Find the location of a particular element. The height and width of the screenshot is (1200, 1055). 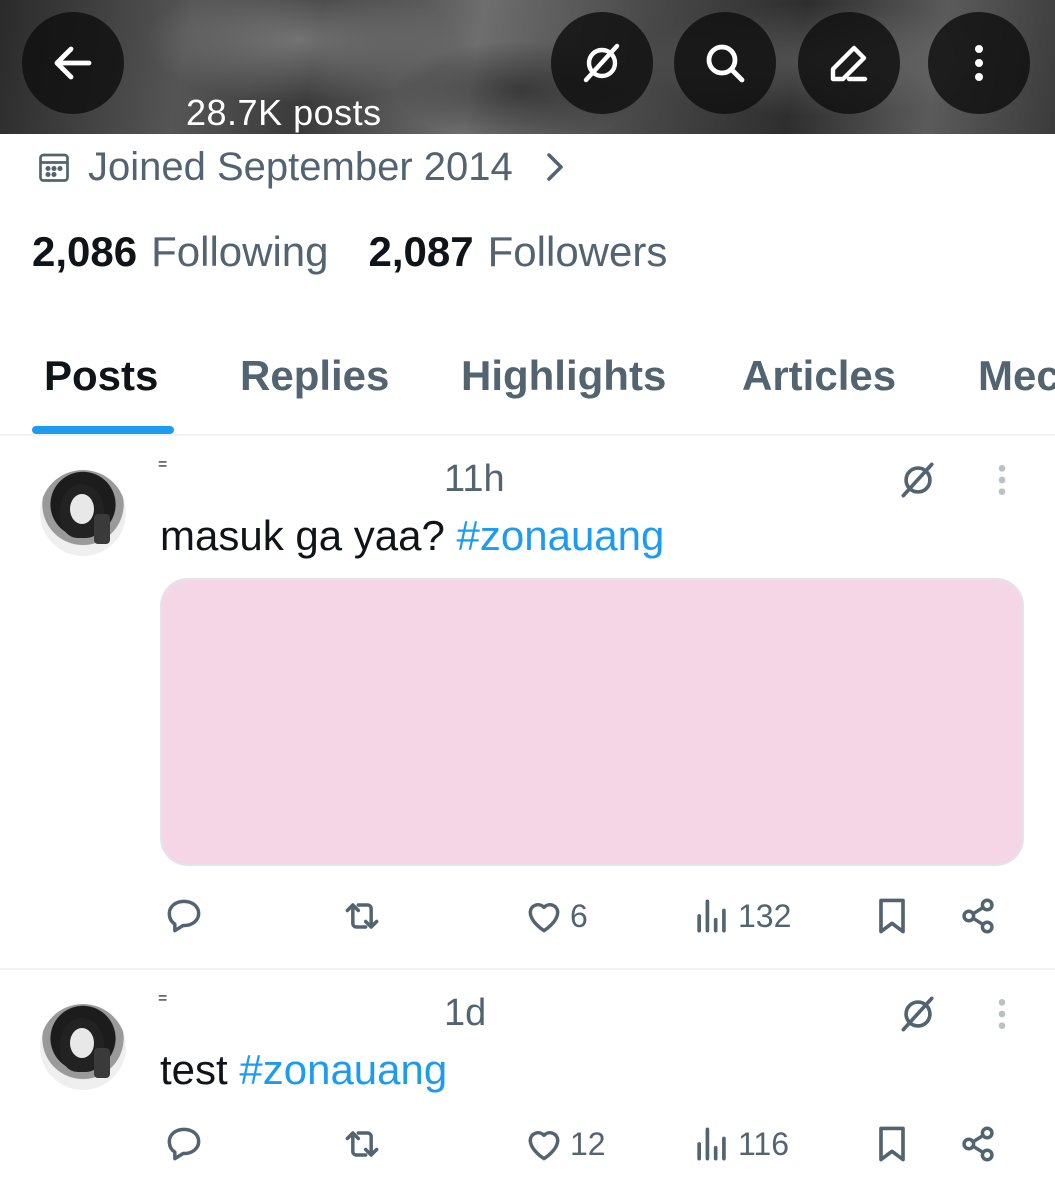

like-count: 6 is located at coordinates (579, 915).